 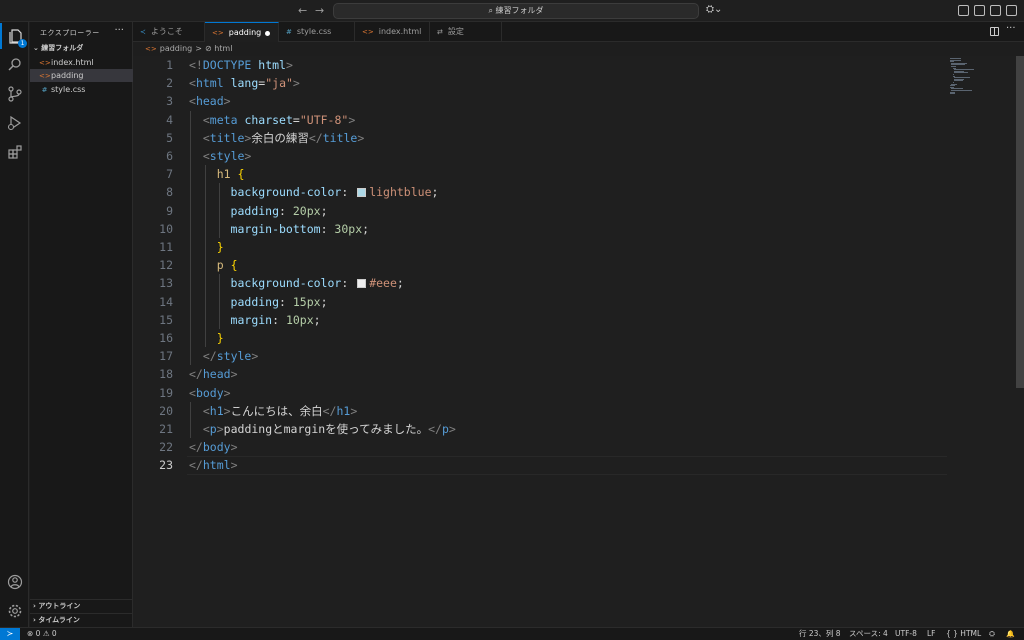 What do you see at coordinates (268, 119) in the screenshot?
I see `code-token: charset` at bounding box center [268, 119].